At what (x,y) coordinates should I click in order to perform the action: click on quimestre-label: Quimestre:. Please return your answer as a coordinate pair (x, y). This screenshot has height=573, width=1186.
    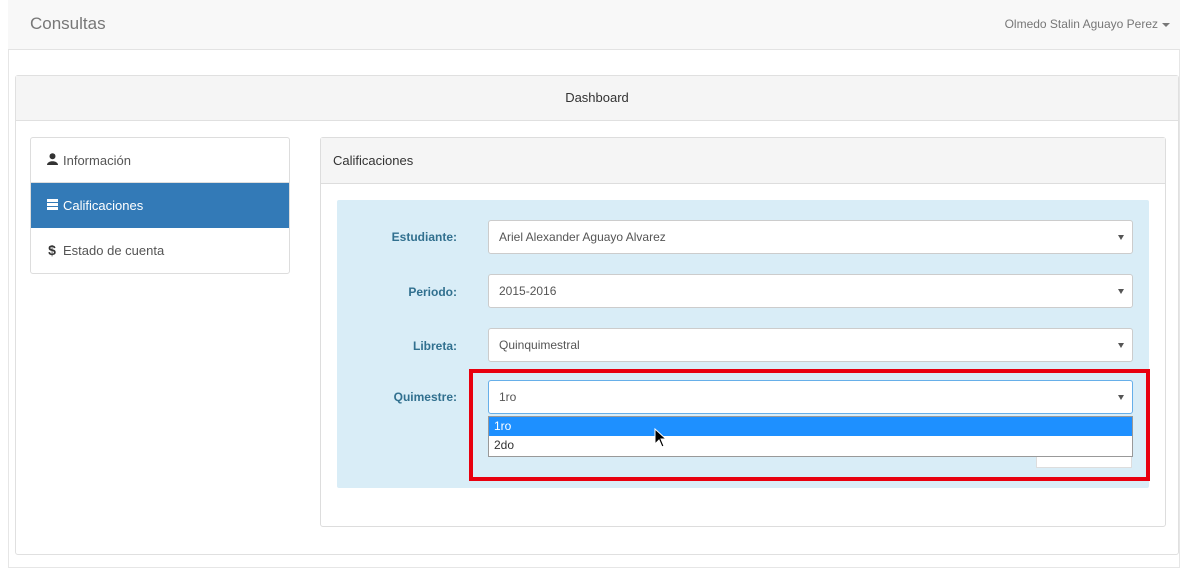
    Looking at the image, I should click on (425, 397).